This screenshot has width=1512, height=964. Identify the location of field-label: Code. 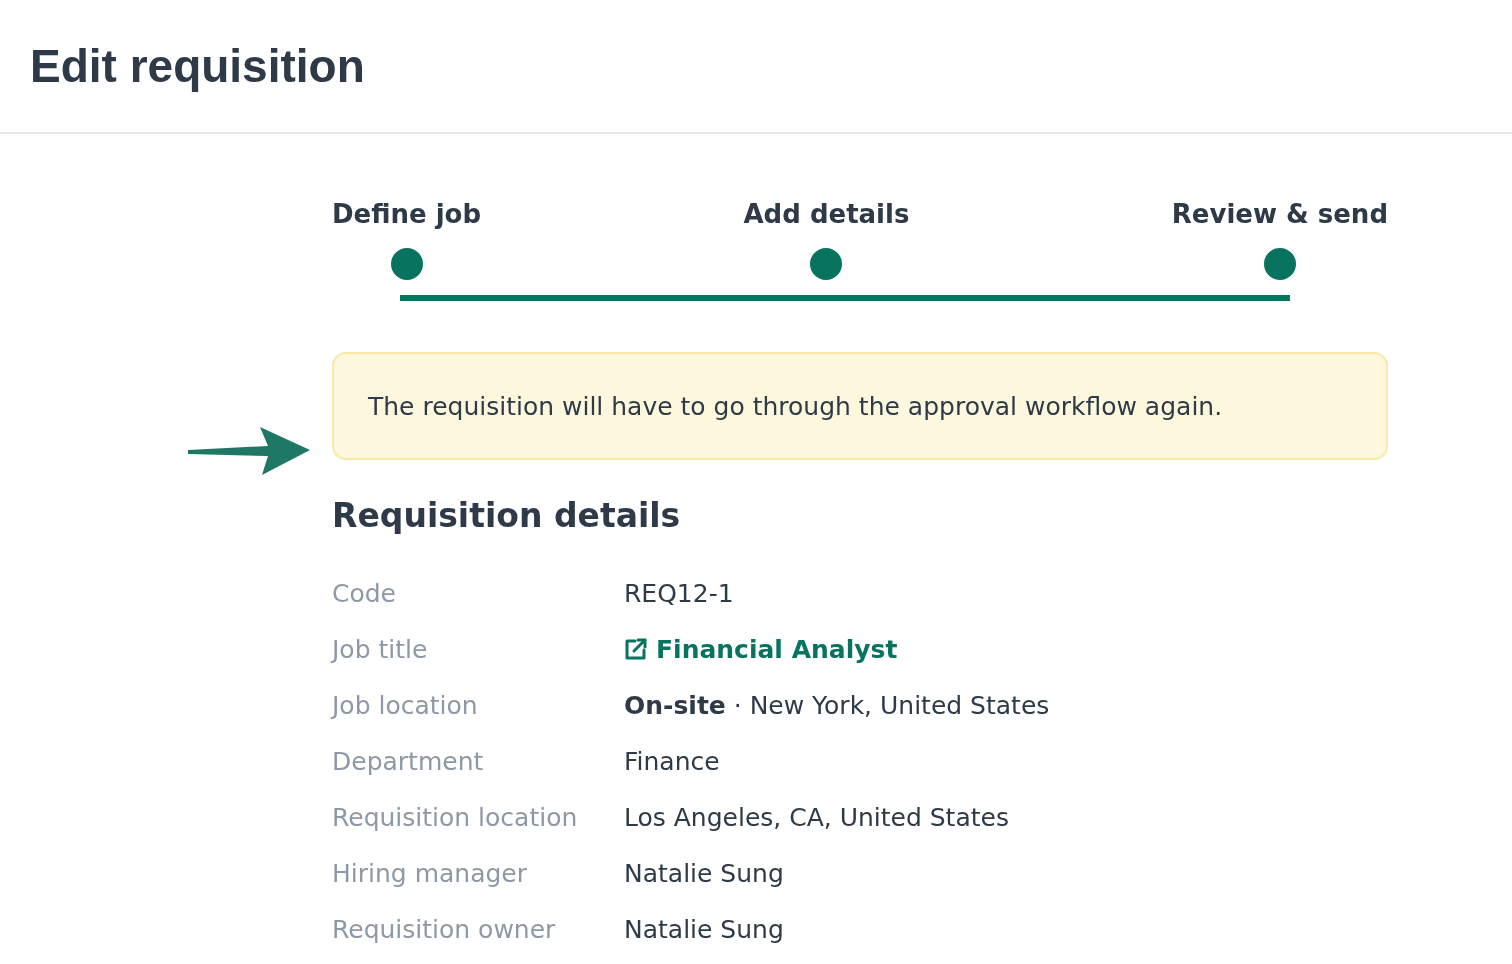
(364, 593).